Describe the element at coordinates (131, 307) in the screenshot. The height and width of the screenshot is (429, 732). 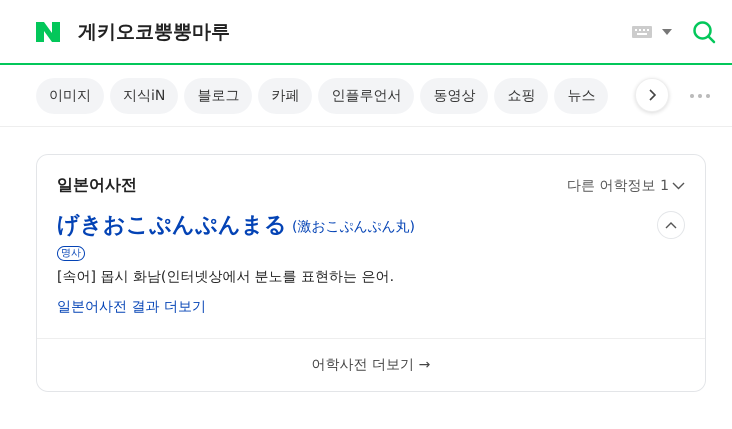
I see `more-results-link: 일본어사전 결과 더보기` at that location.